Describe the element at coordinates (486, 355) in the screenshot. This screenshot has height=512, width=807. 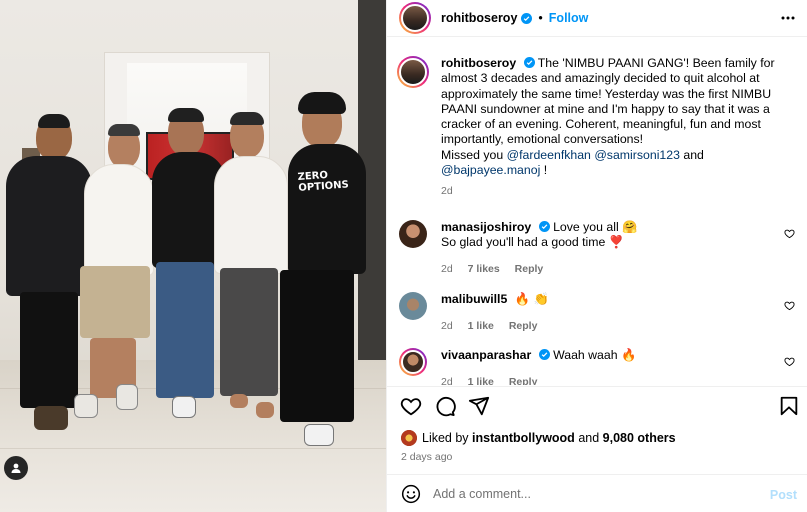
I see `commenter-username: vivaanparashar` at that location.